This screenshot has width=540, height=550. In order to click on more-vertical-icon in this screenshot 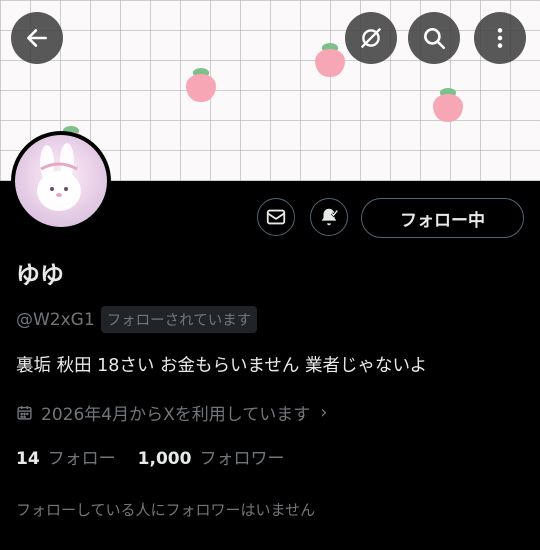, I will do `click(500, 38)`.